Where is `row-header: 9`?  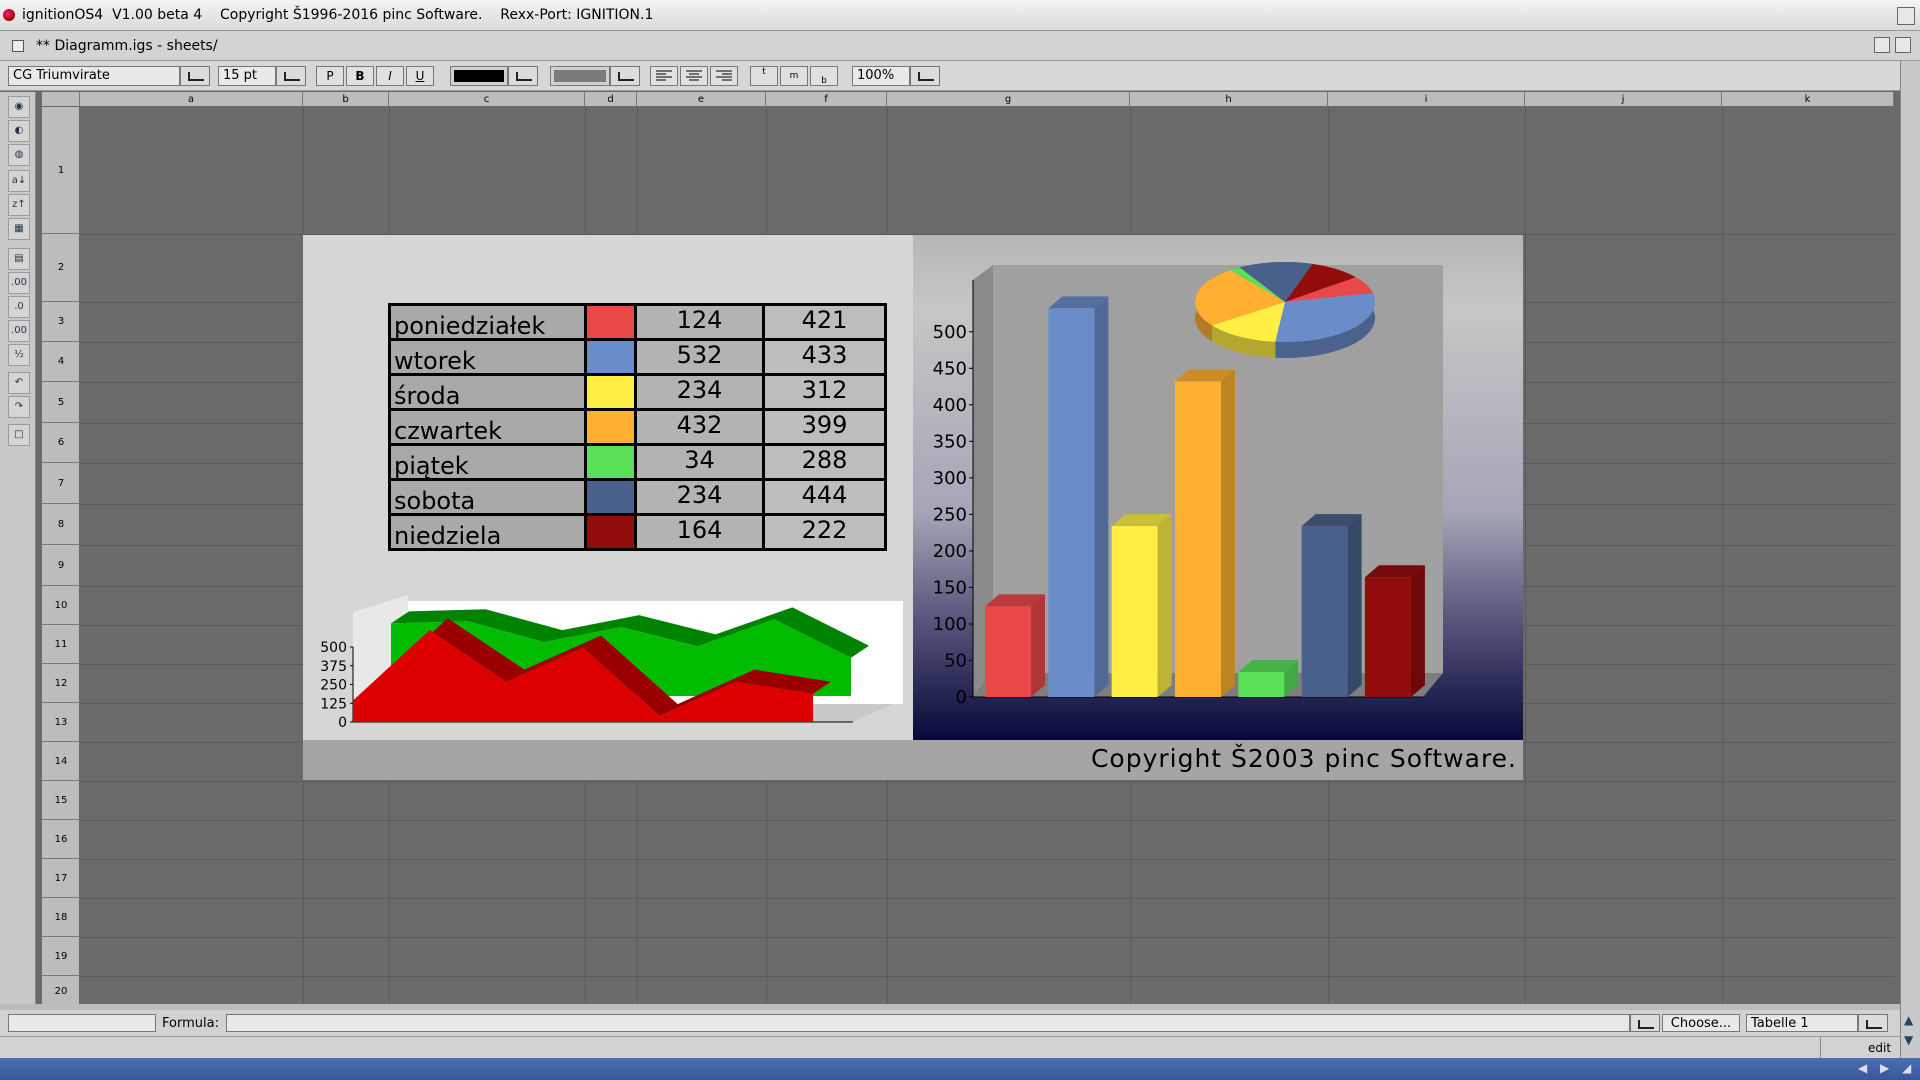
row-header: 9 is located at coordinates (61, 565).